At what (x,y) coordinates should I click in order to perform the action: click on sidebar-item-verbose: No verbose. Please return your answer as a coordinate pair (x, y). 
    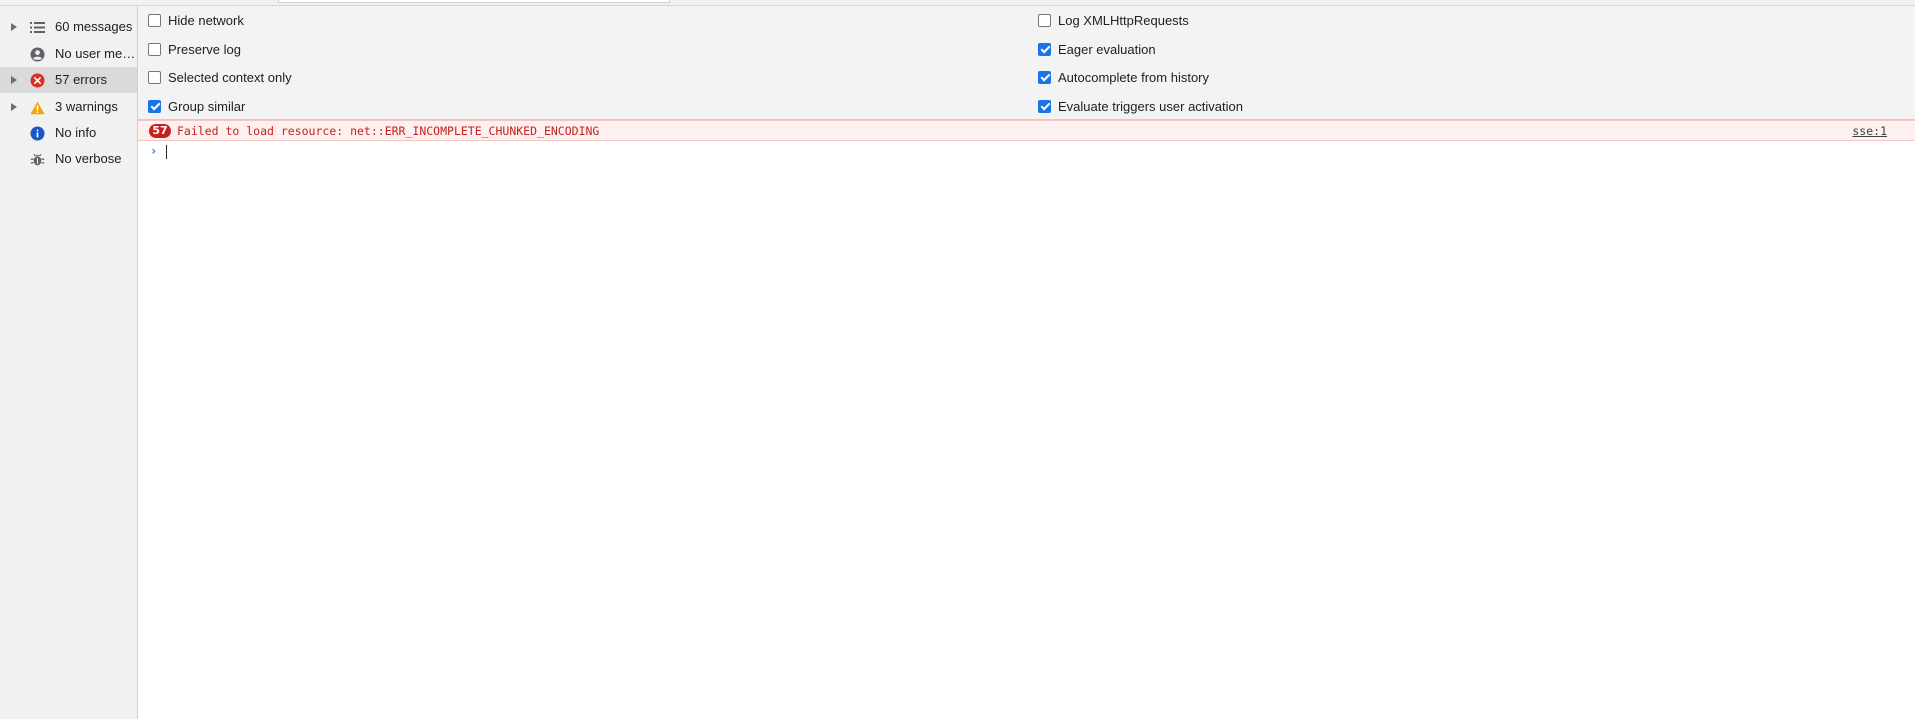
    Looking at the image, I should click on (68, 159).